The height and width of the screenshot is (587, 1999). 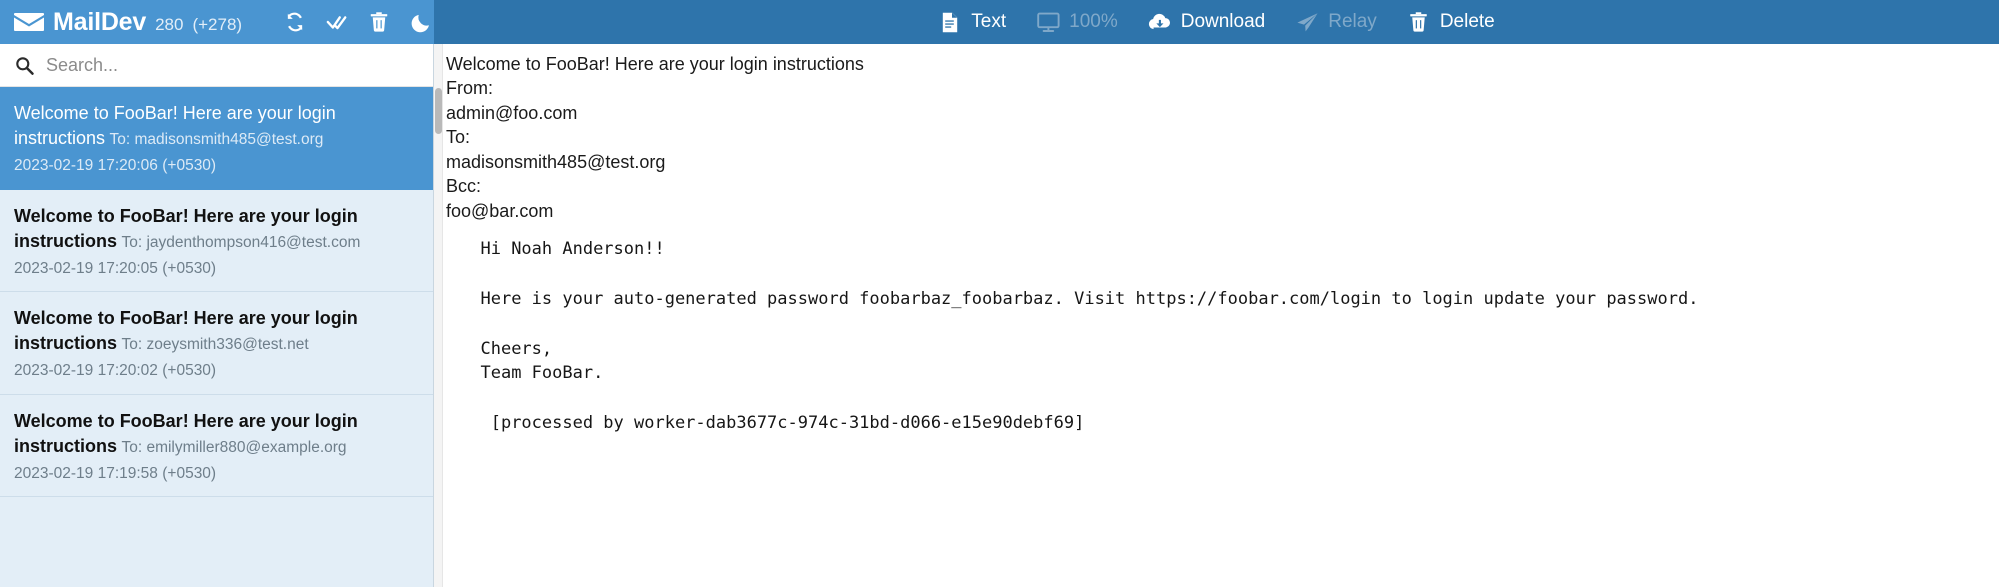 What do you see at coordinates (1048, 22) in the screenshot?
I see `monitor-icon` at bounding box center [1048, 22].